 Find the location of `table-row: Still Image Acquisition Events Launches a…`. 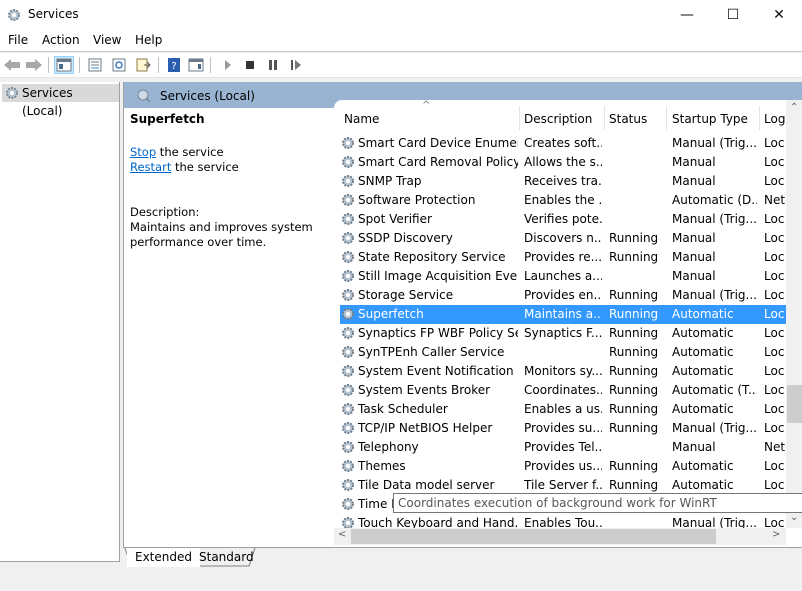

table-row: Still Image Acquisition Events Launches a… is located at coordinates (563, 276).